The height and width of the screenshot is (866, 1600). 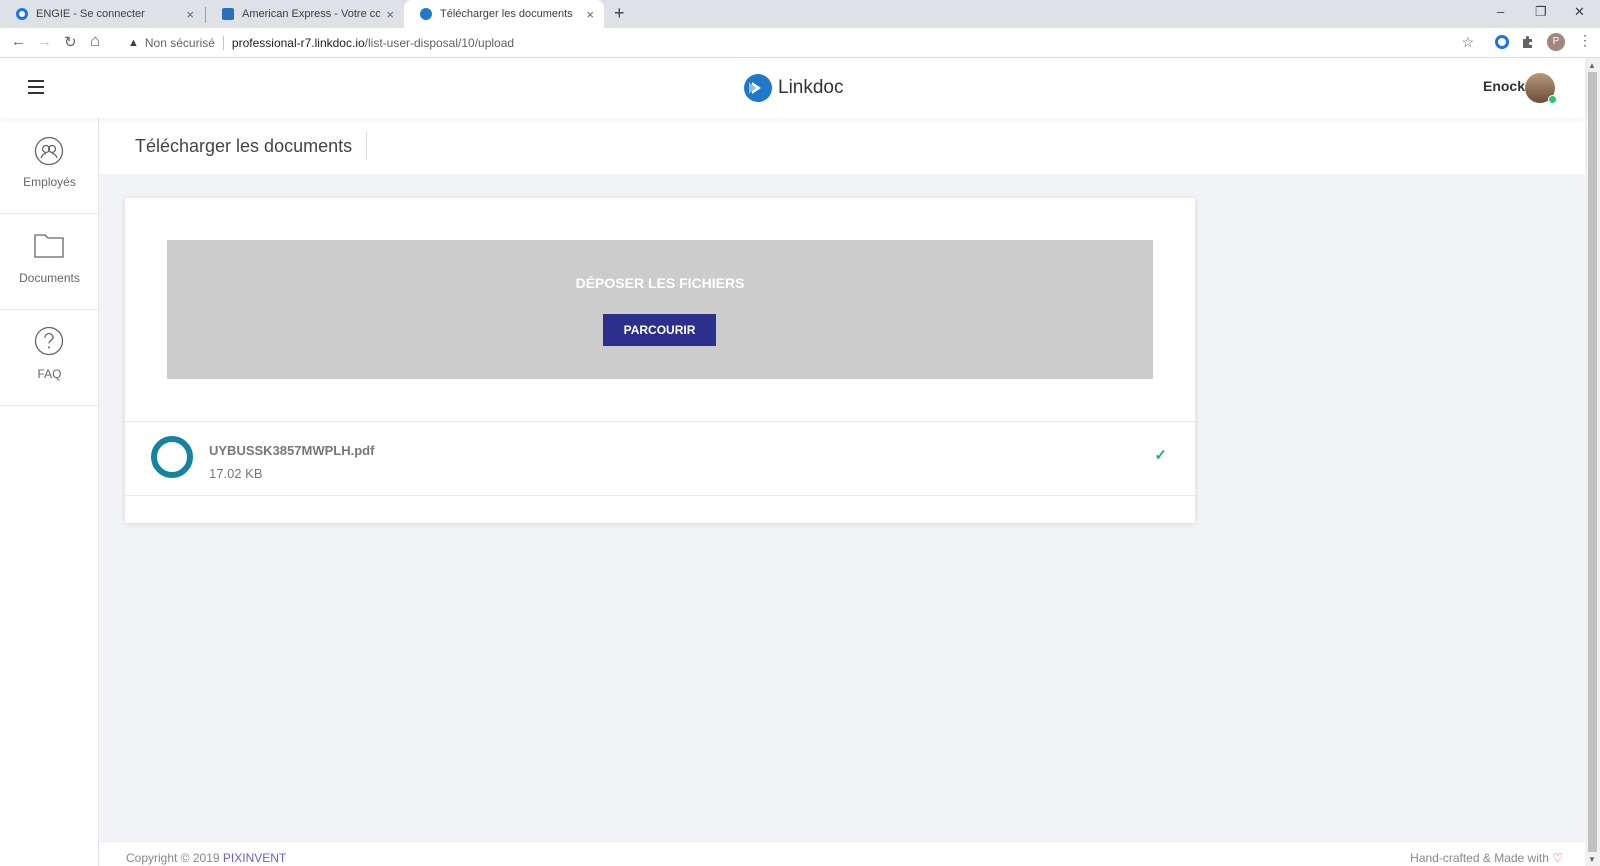 What do you see at coordinates (95, 41) in the screenshot?
I see `home-icon: ⌂` at bounding box center [95, 41].